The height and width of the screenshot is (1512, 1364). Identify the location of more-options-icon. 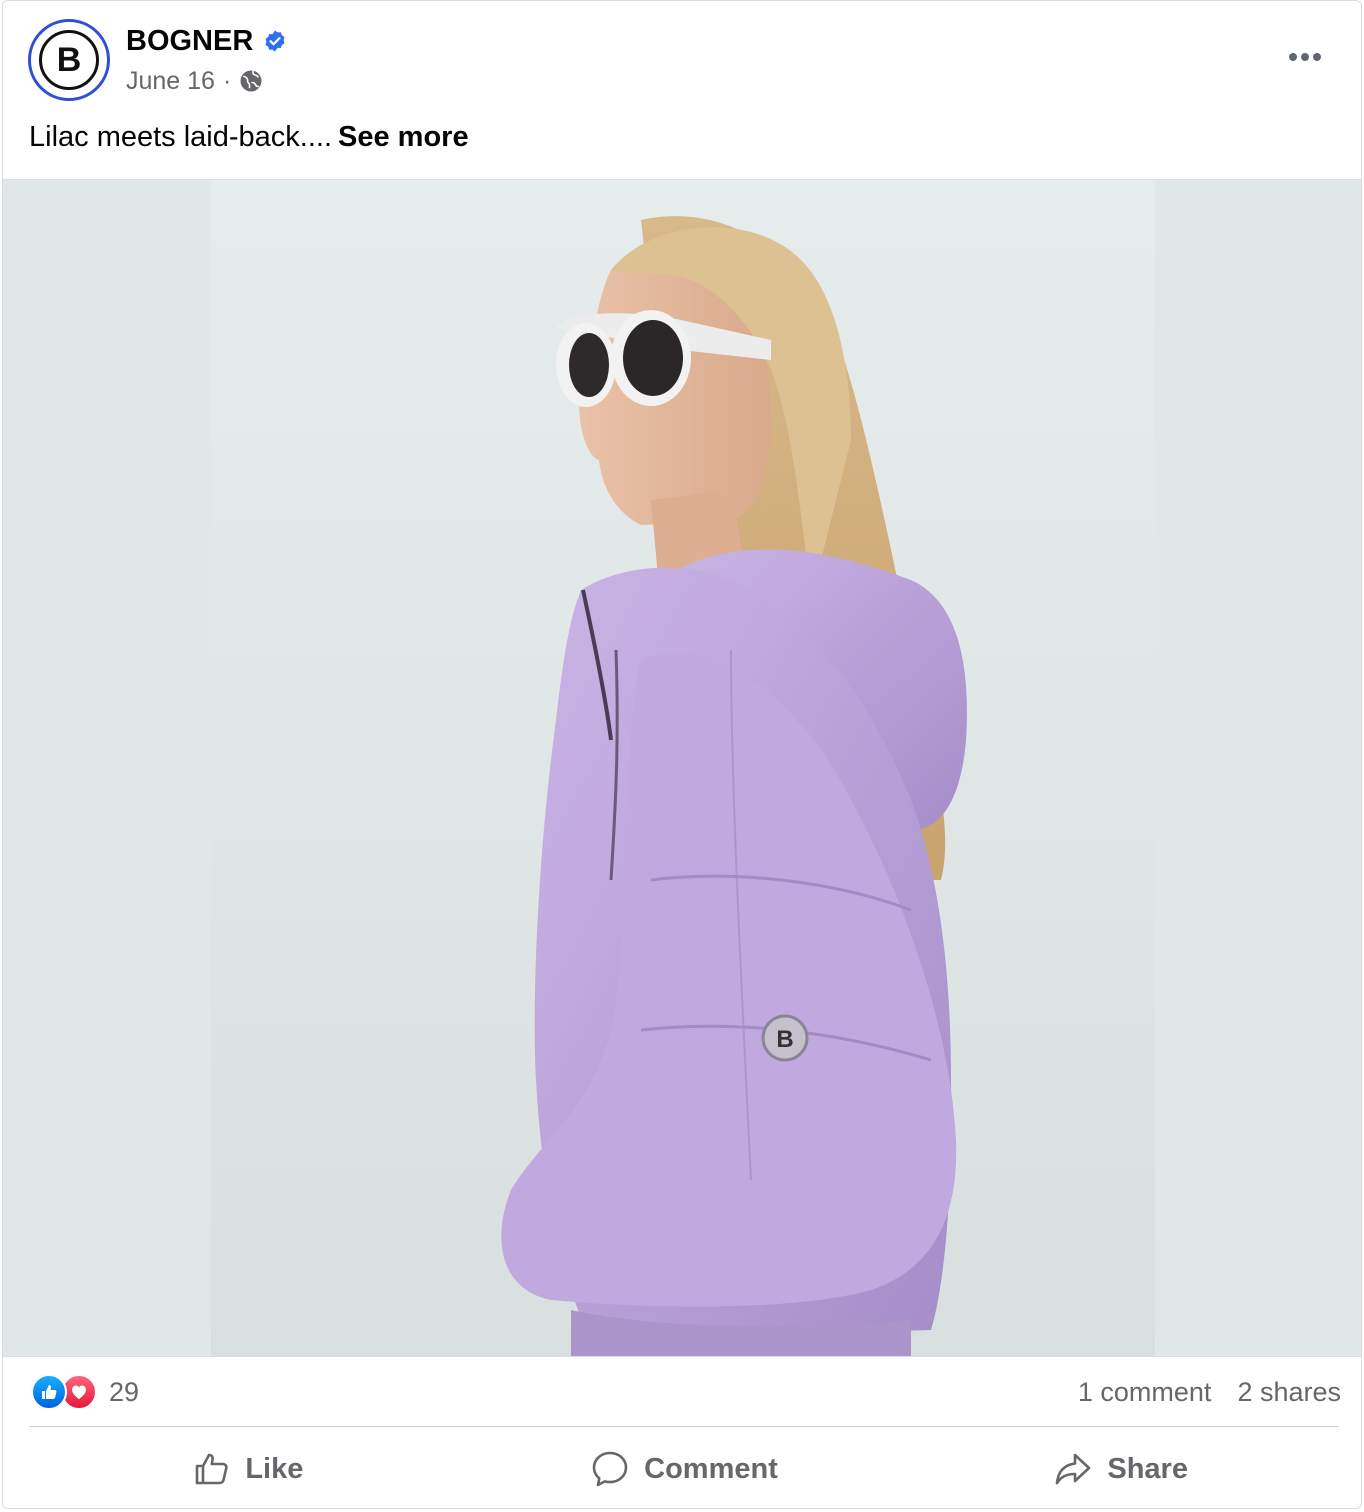
(1305, 57).